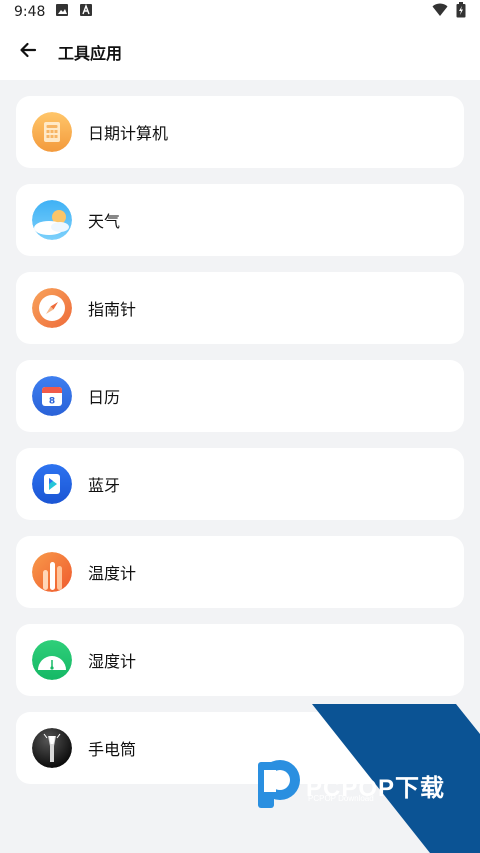 This screenshot has height=853, width=480. I want to click on tool-label: 湿度计, so click(112, 661).